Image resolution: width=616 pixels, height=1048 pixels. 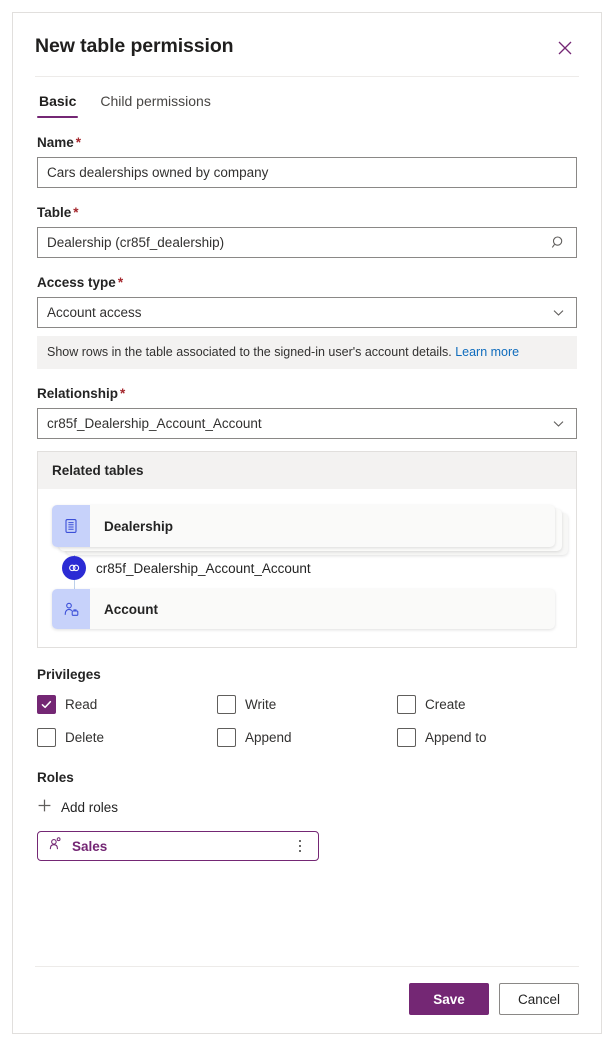 What do you see at coordinates (261, 704) in the screenshot?
I see `privilege-write-label: Write` at bounding box center [261, 704].